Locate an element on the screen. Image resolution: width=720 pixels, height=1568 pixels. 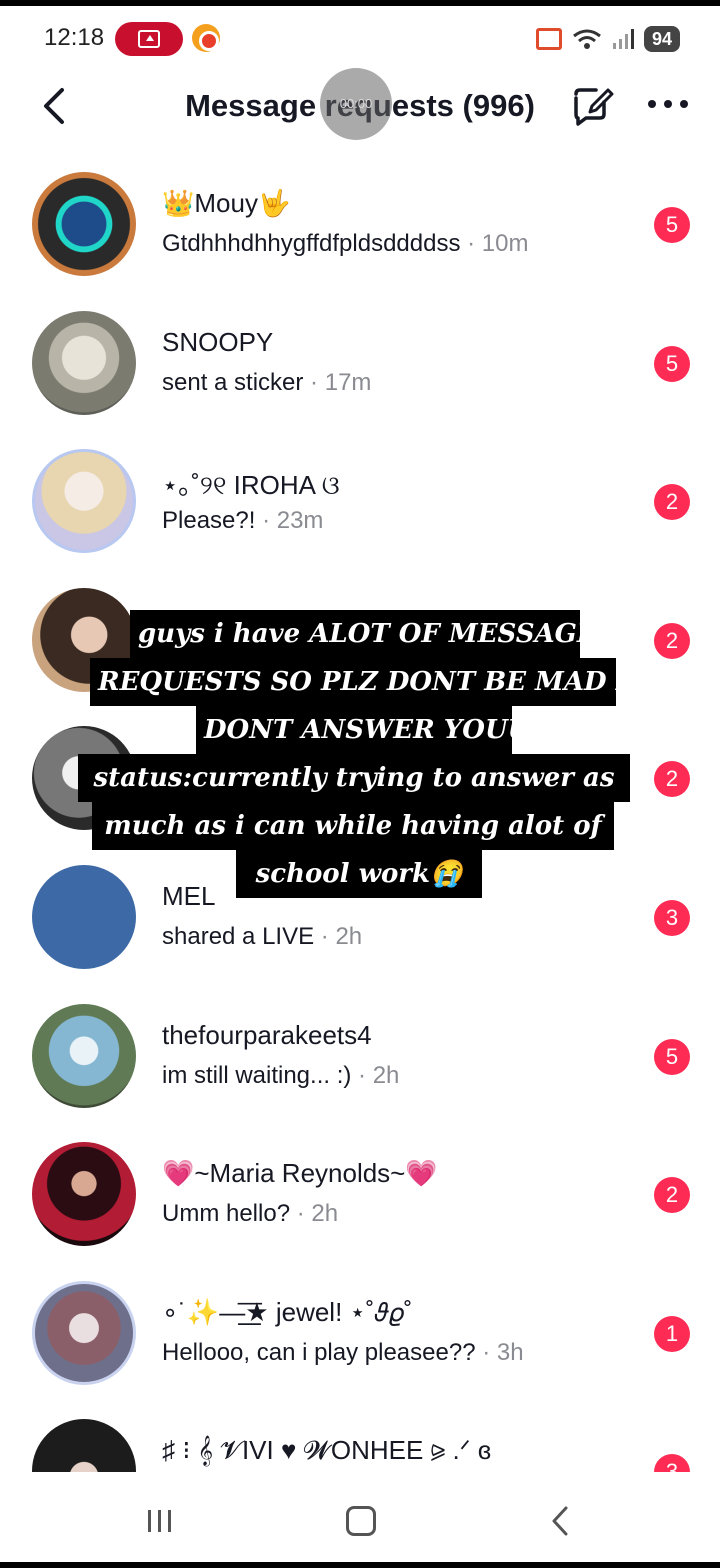
contact-name: 💗~Maria Reynolds~💗 is located at coordinates (300, 1173).